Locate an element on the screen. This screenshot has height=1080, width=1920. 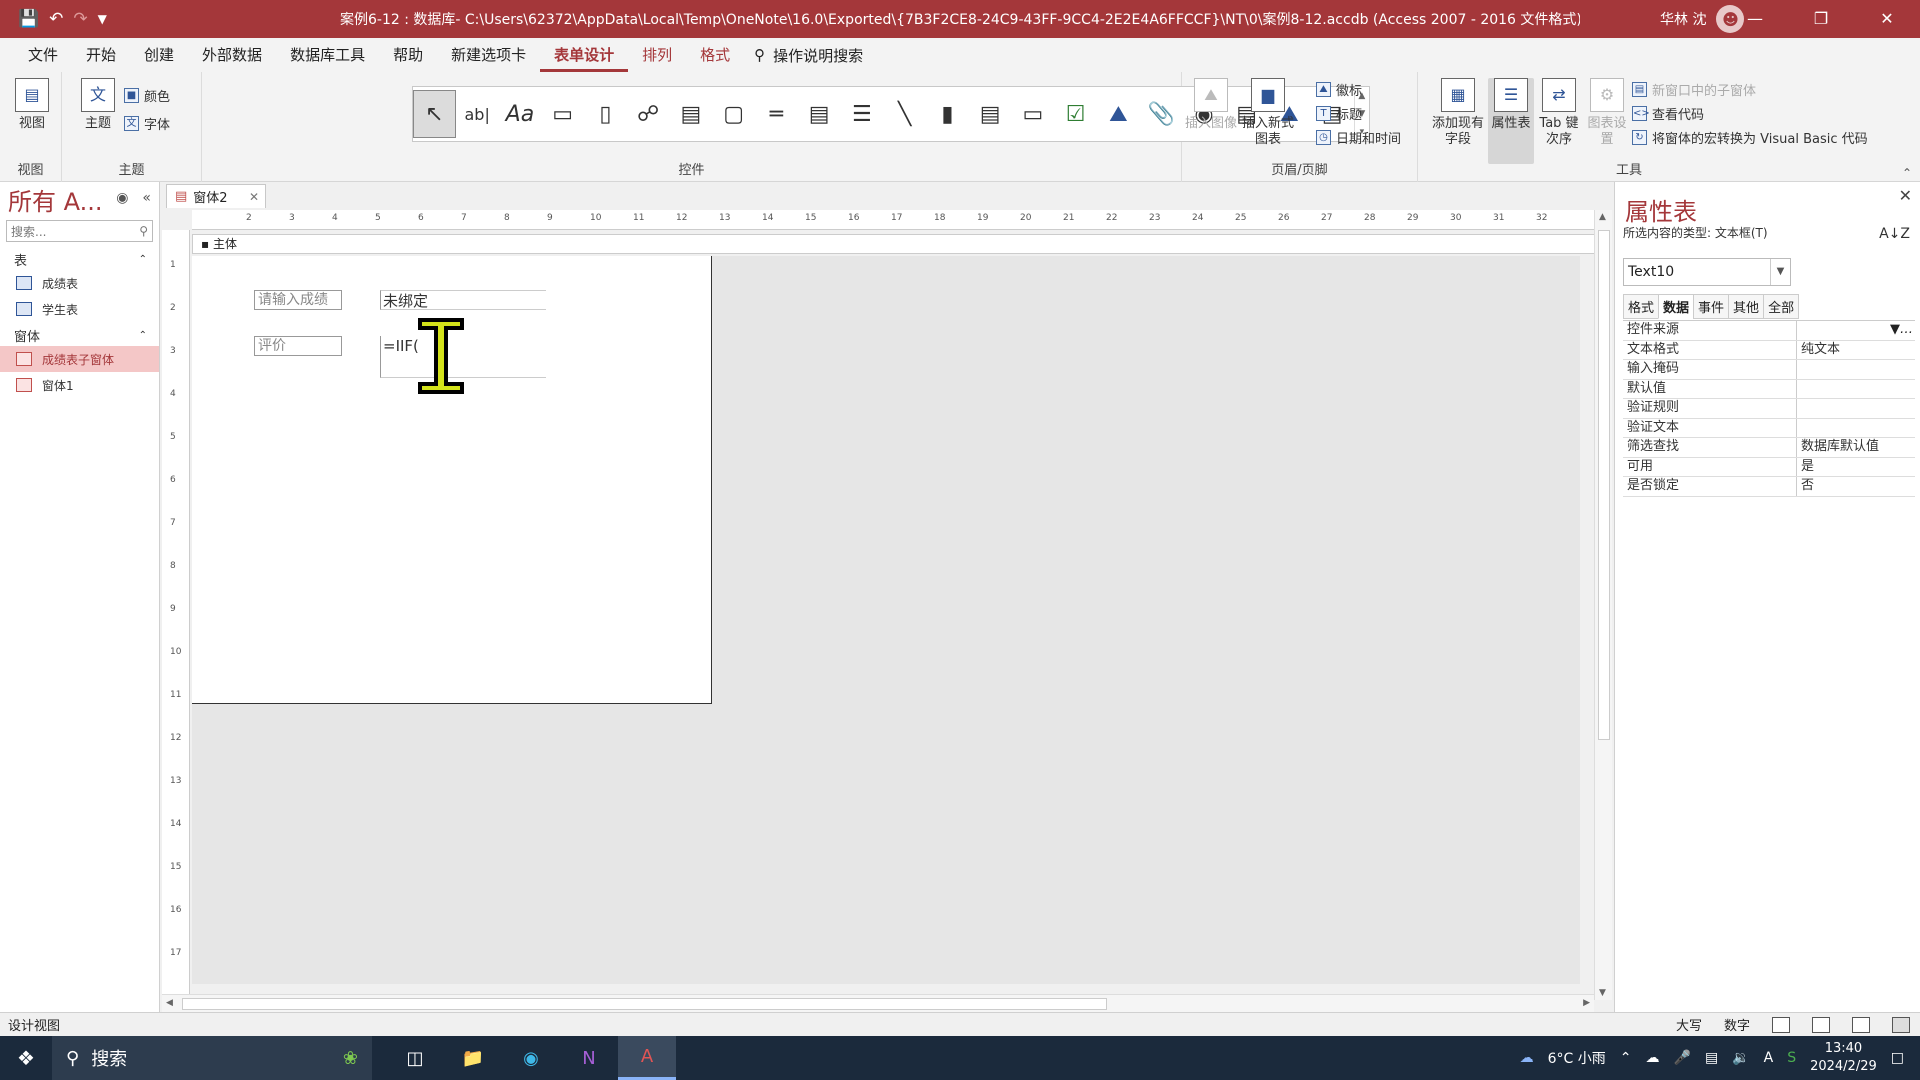
tab-arrange: 排列 is located at coordinates (657, 55).